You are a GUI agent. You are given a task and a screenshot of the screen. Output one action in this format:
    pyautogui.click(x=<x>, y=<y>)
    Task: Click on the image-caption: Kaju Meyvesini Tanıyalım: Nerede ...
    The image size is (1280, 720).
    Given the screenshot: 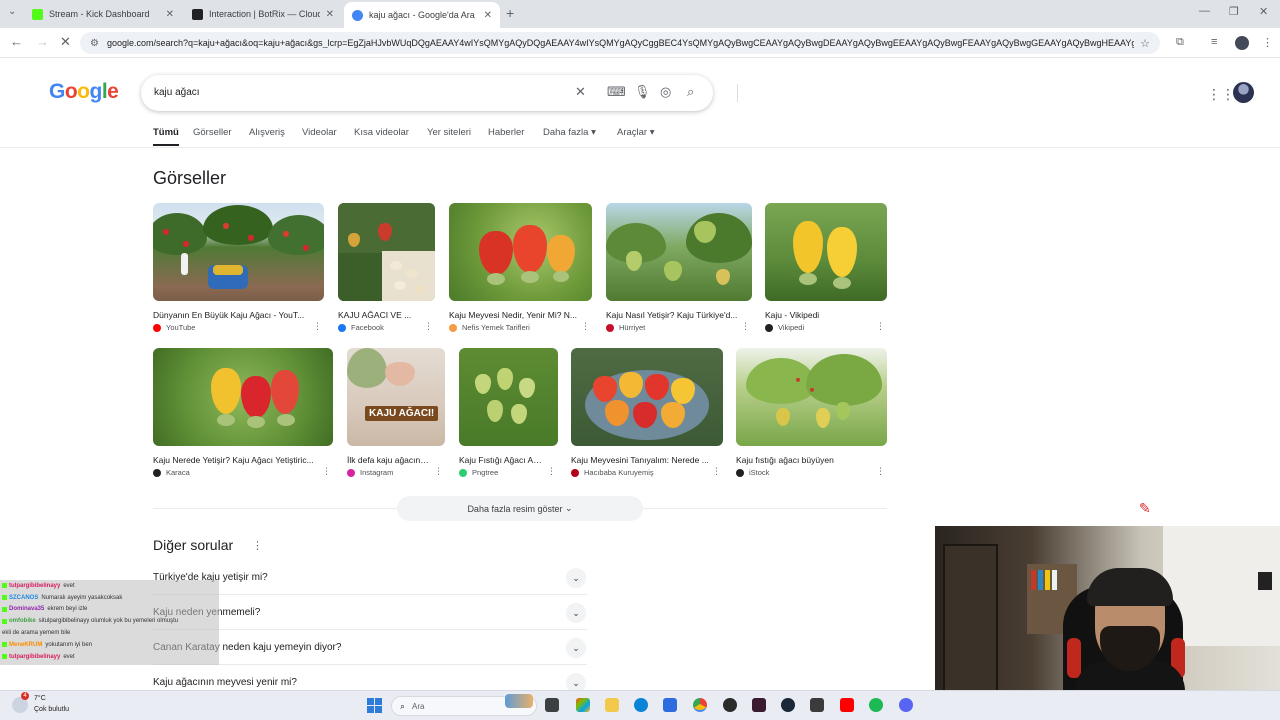 What is the action you would take?
    pyautogui.click(x=647, y=460)
    